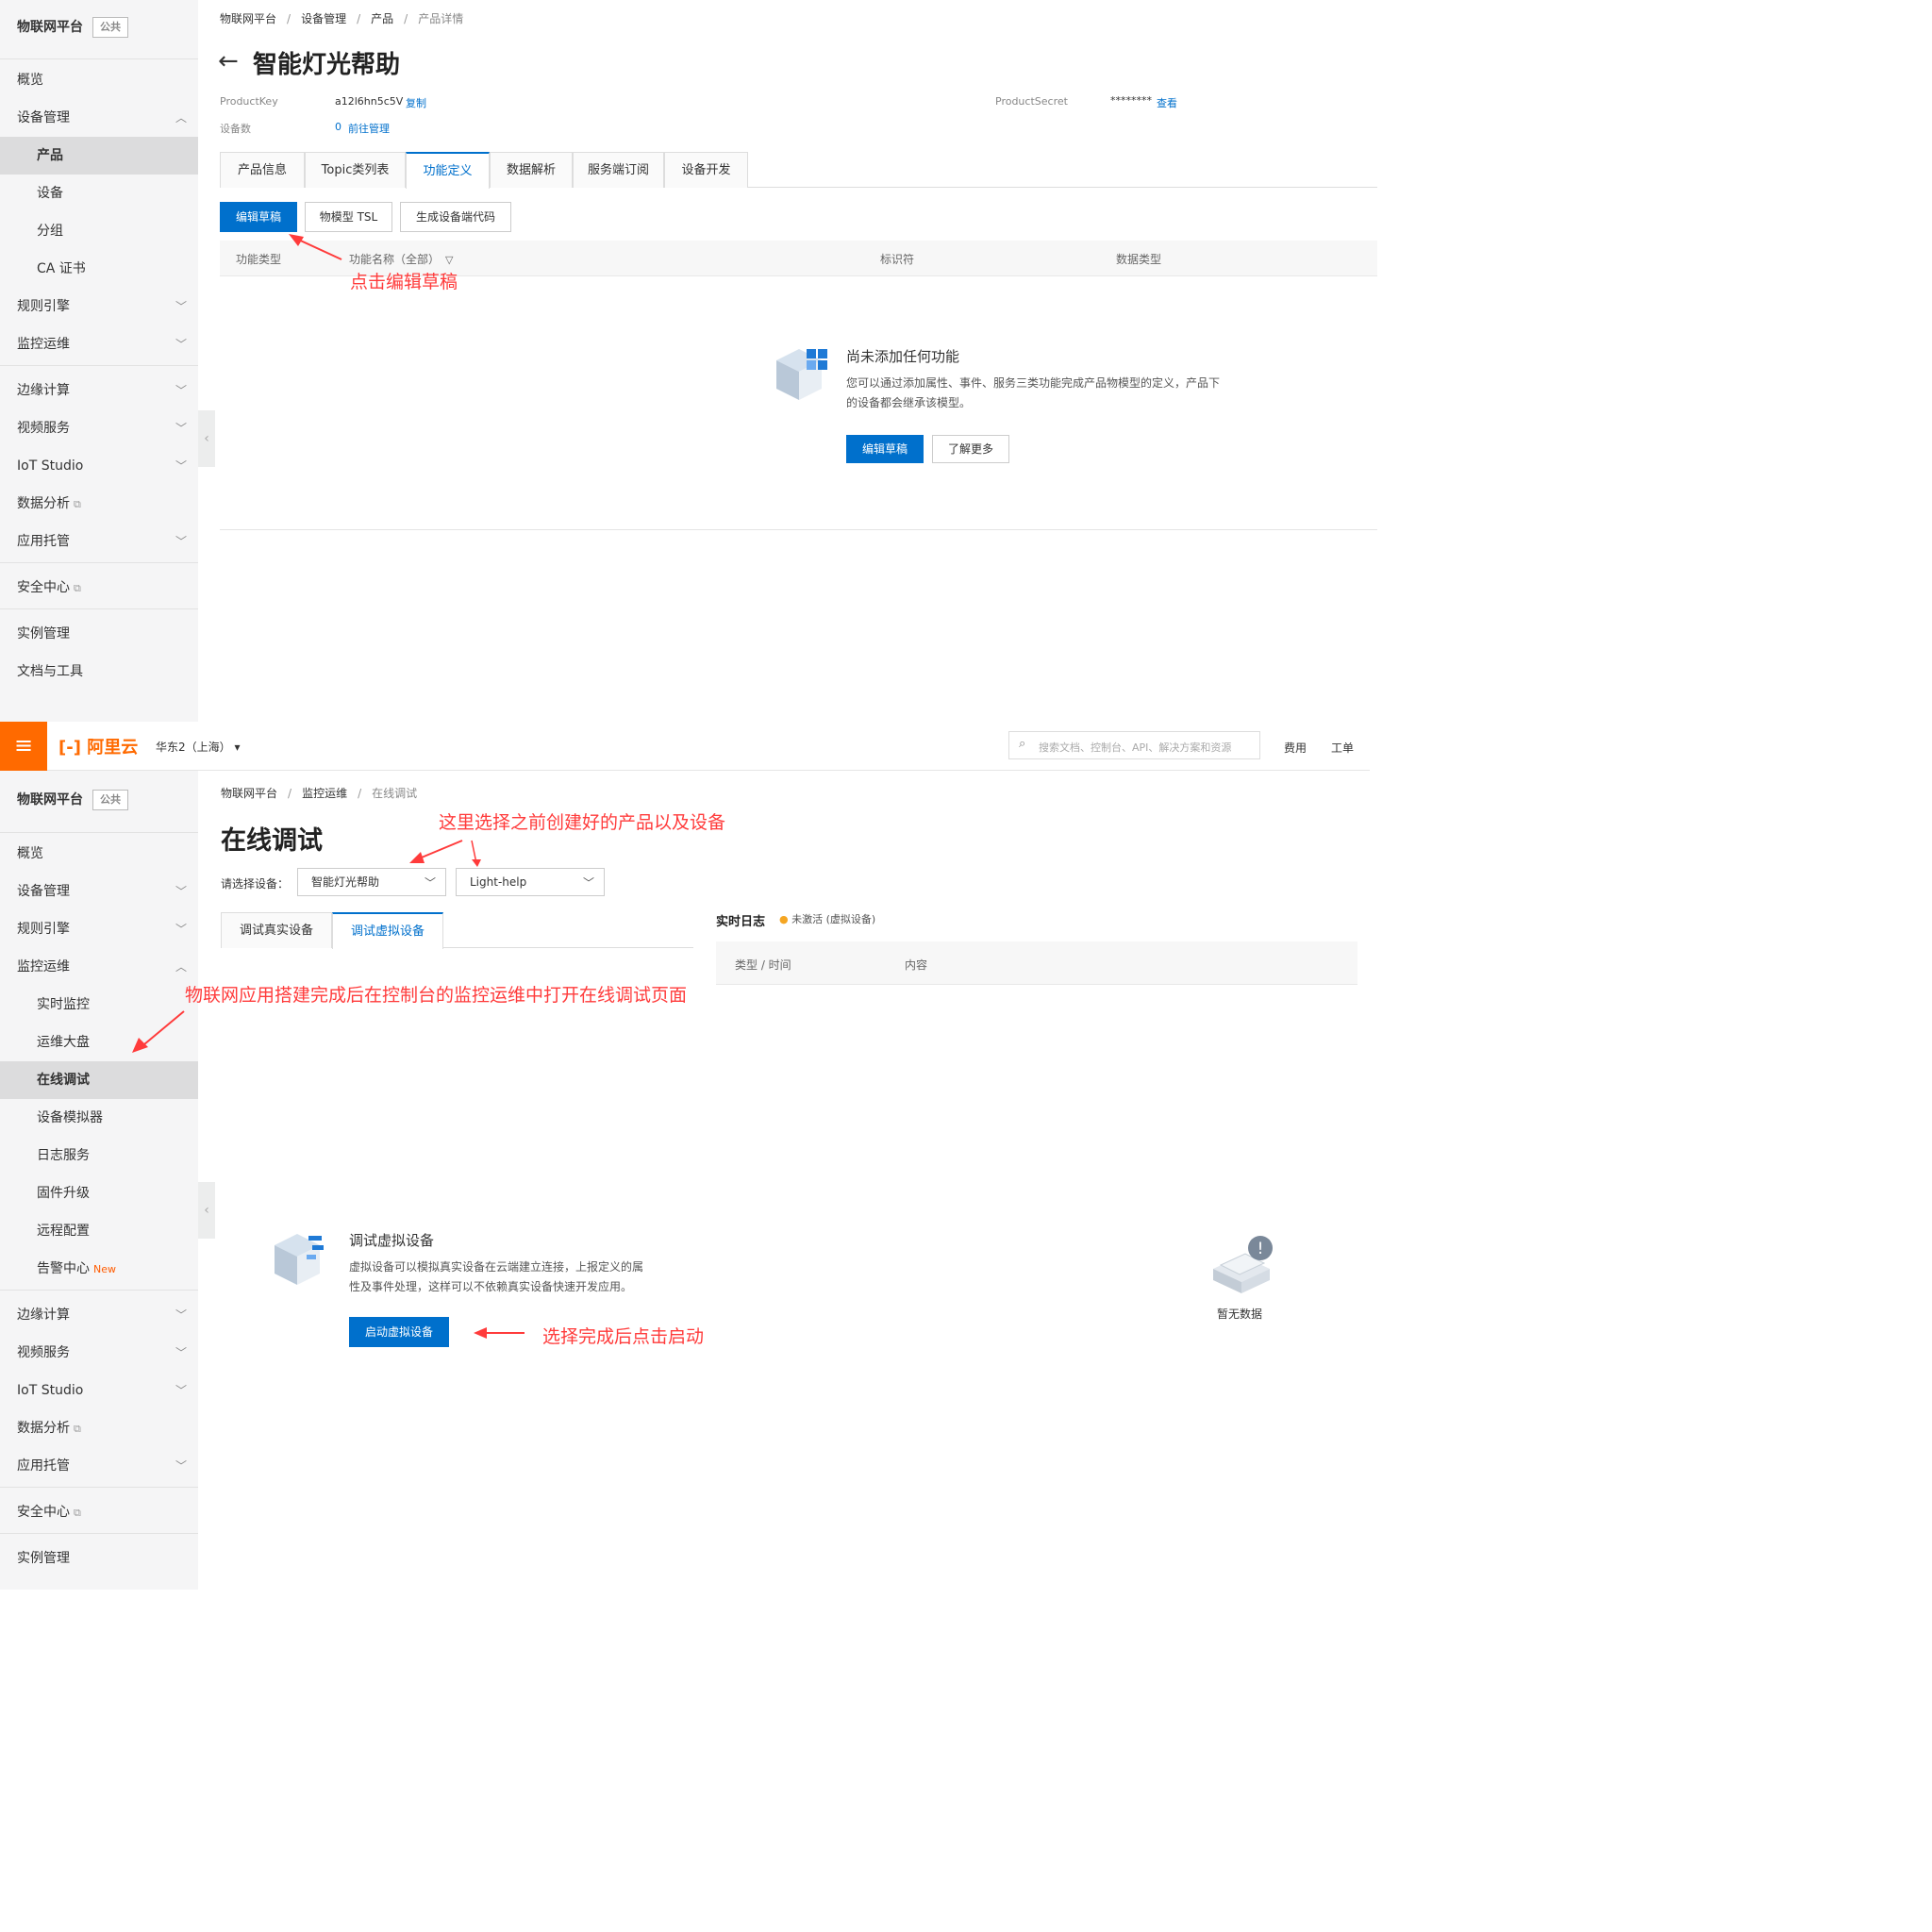 This screenshot has width=1932, height=1932. I want to click on learn-more-button: 了解更多, so click(971, 449).